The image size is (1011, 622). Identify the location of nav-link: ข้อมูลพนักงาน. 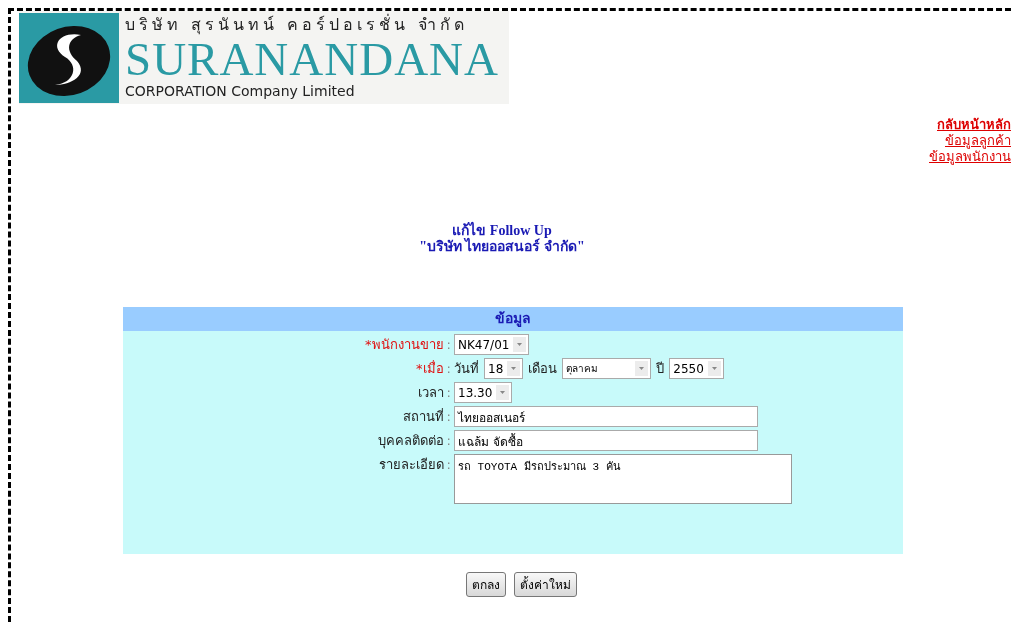
(970, 157).